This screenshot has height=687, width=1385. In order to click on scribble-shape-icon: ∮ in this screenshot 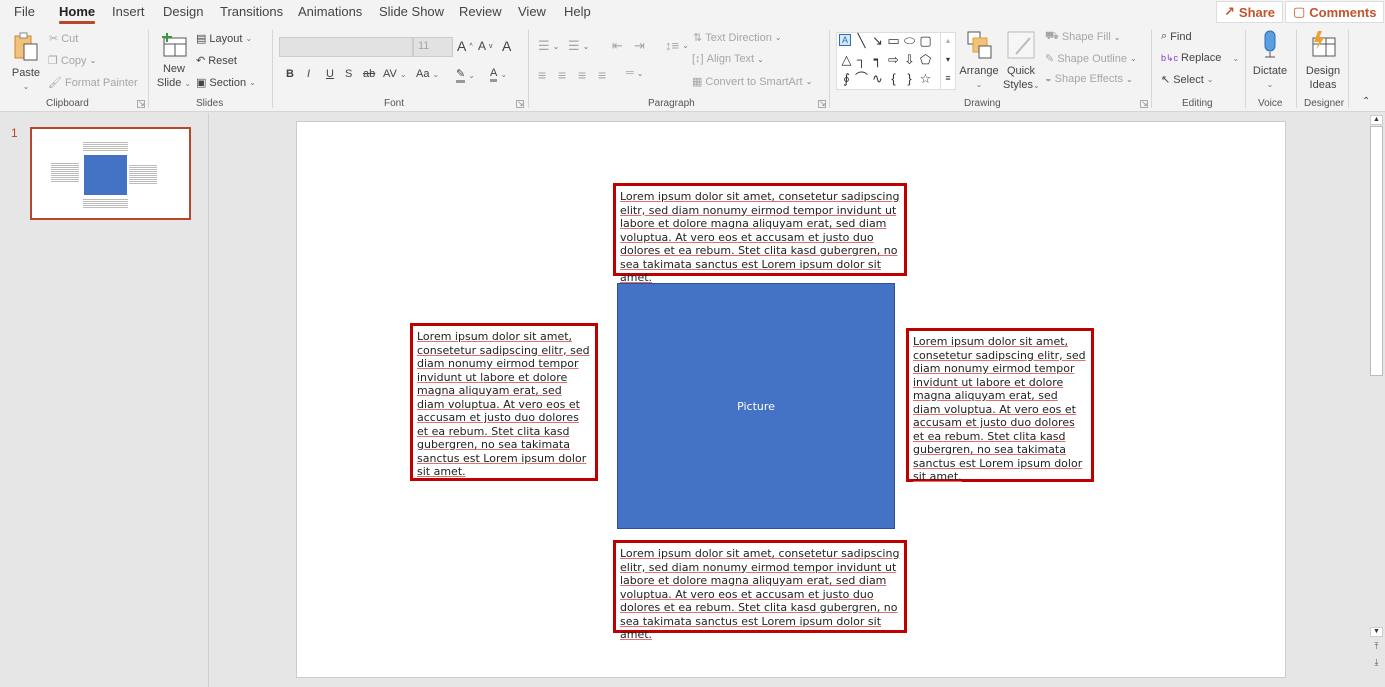, I will do `click(846, 78)`.